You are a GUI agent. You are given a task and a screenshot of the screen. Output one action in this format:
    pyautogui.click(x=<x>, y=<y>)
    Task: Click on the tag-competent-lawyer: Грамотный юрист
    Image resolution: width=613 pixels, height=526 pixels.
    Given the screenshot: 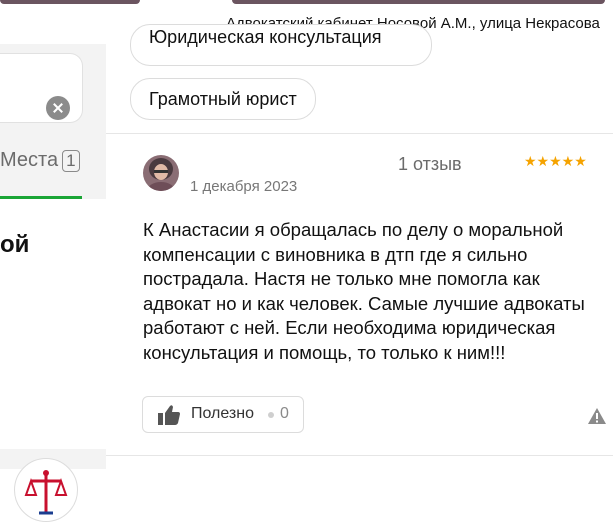 What is the action you would take?
    pyautogui.click(x=223, y=99)
    